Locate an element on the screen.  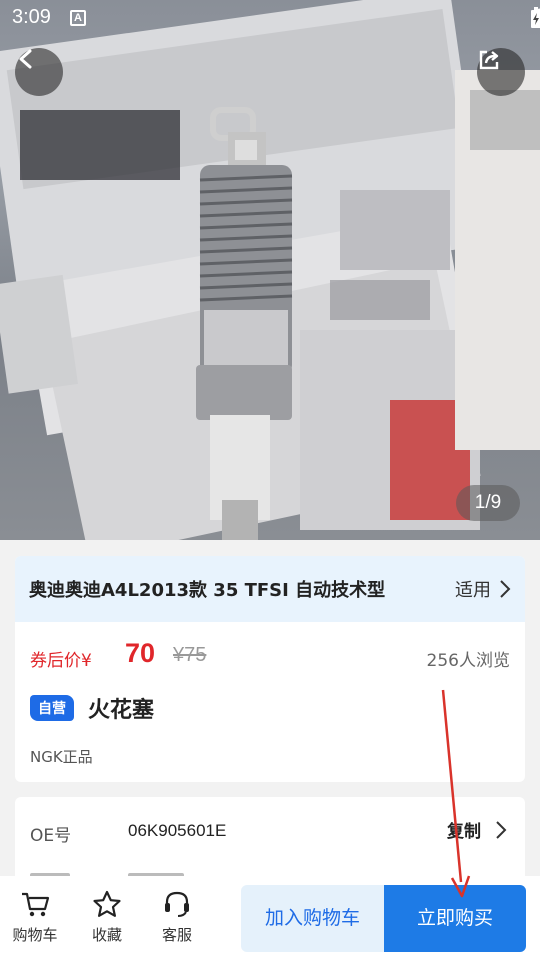
star-icon is located at coordinates (107, 903).